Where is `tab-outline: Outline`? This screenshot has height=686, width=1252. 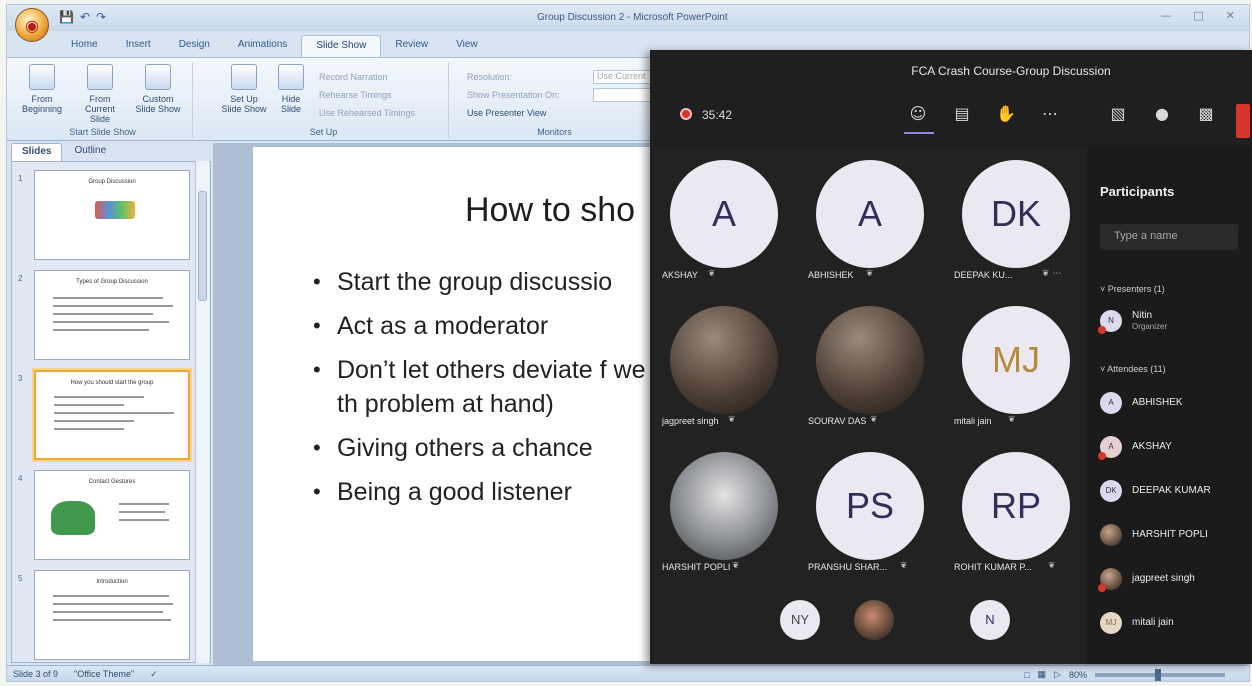 tab-outline: Outline is located at coordinates (90, 152).